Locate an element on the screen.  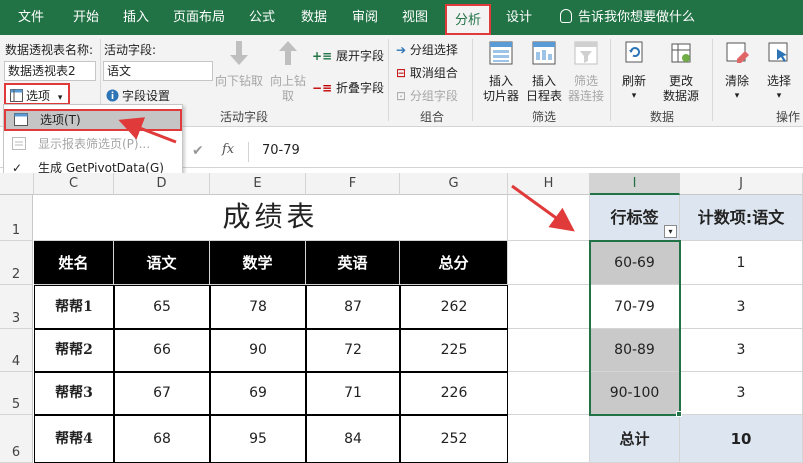
insert-slicer-button: 插入 切片器 is located at coordinates (501, 71).